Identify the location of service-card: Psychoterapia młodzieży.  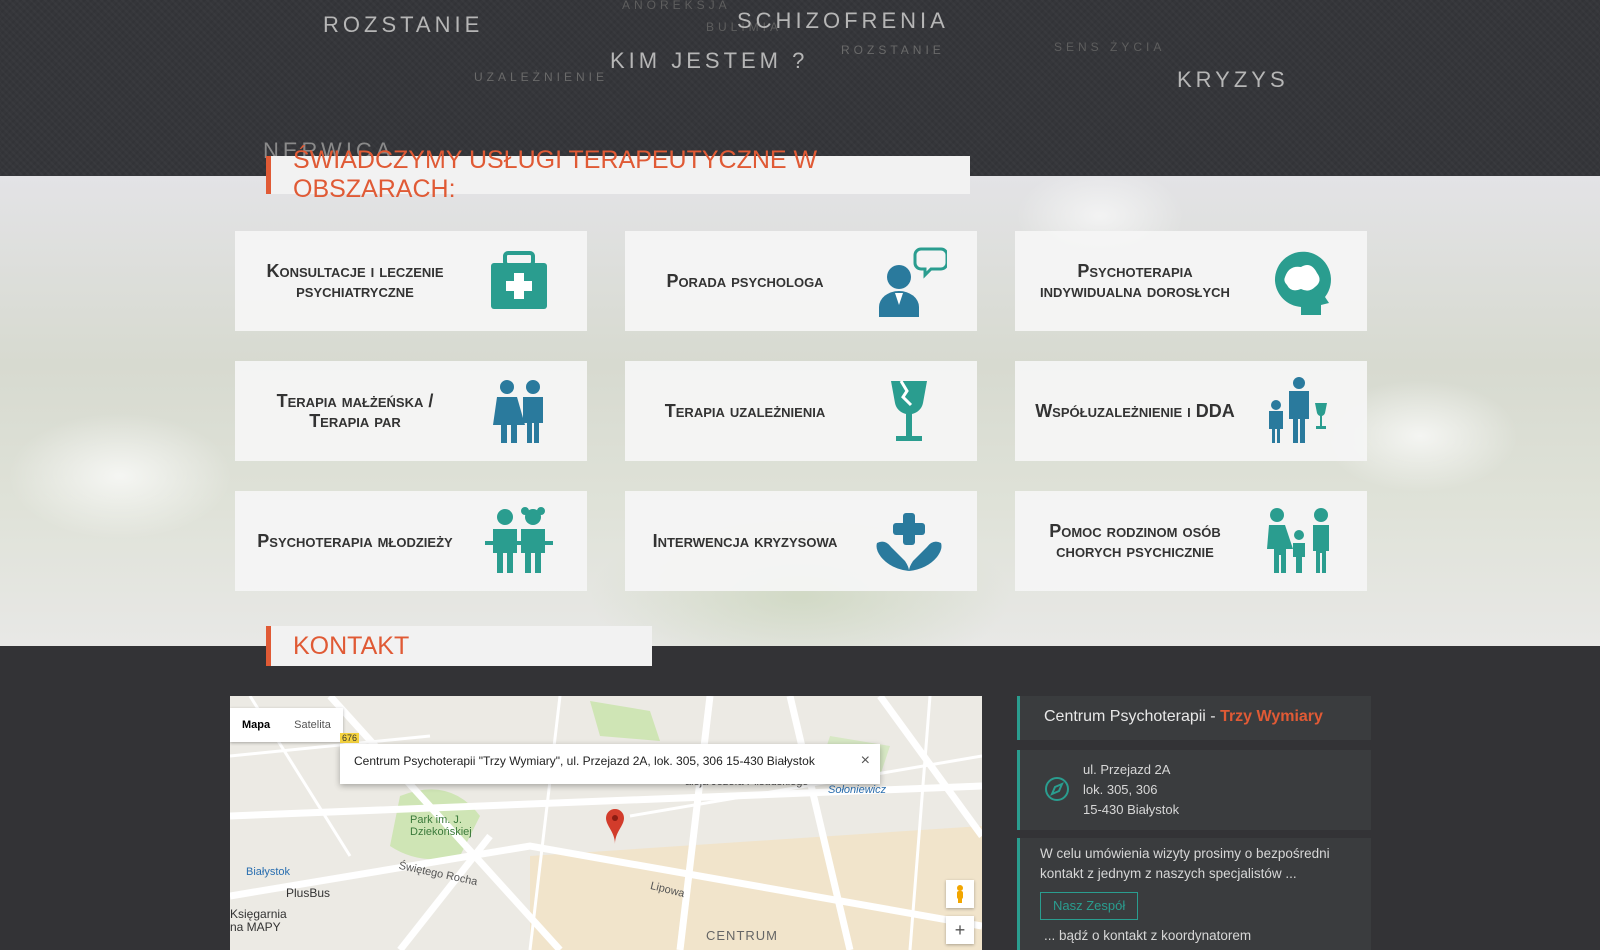
(411, 541).